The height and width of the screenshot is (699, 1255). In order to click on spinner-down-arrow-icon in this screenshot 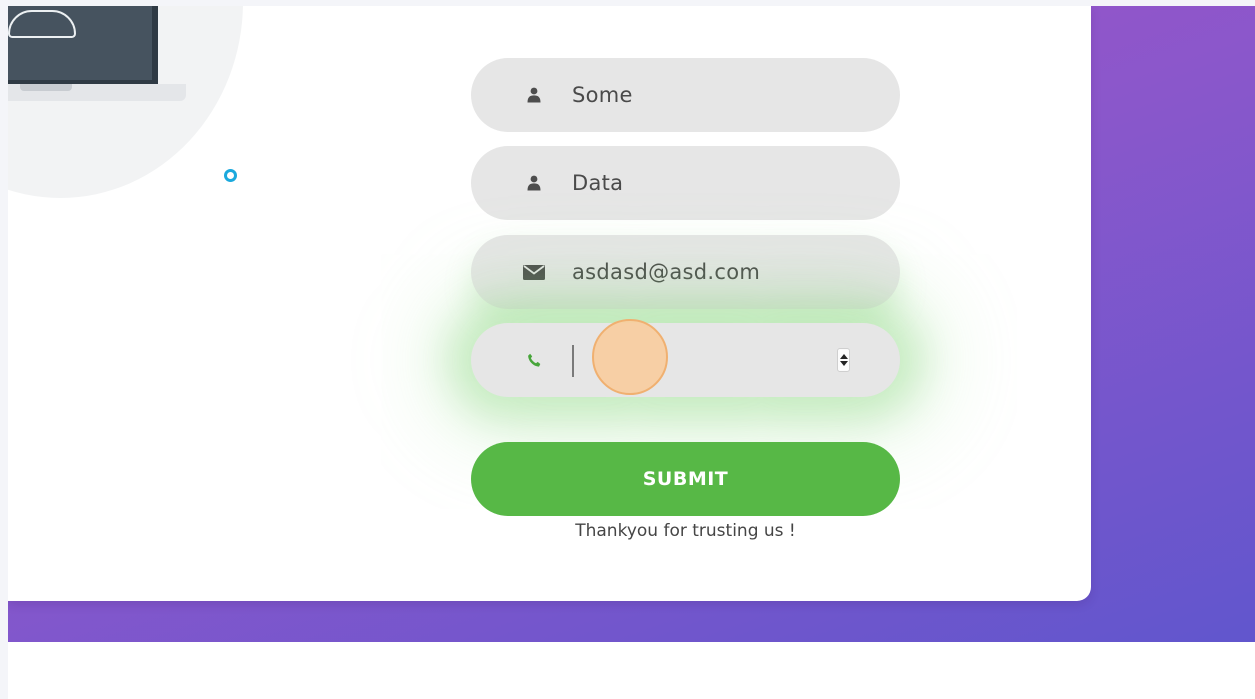, I will do `click(843, 363)`.